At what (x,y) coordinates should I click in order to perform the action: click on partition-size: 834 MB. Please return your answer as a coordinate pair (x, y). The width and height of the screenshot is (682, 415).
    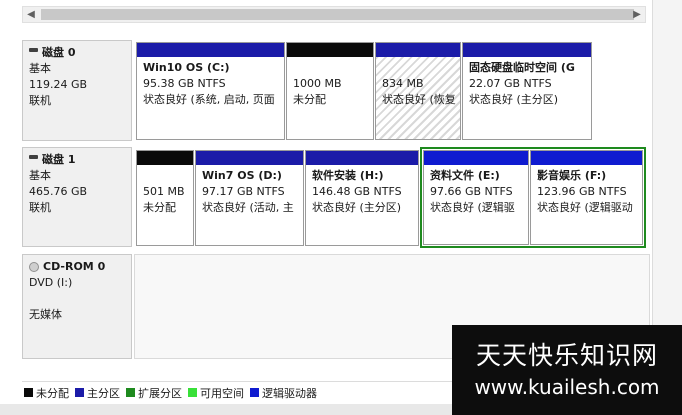
    Looking at the image, I should click on (403, 83).